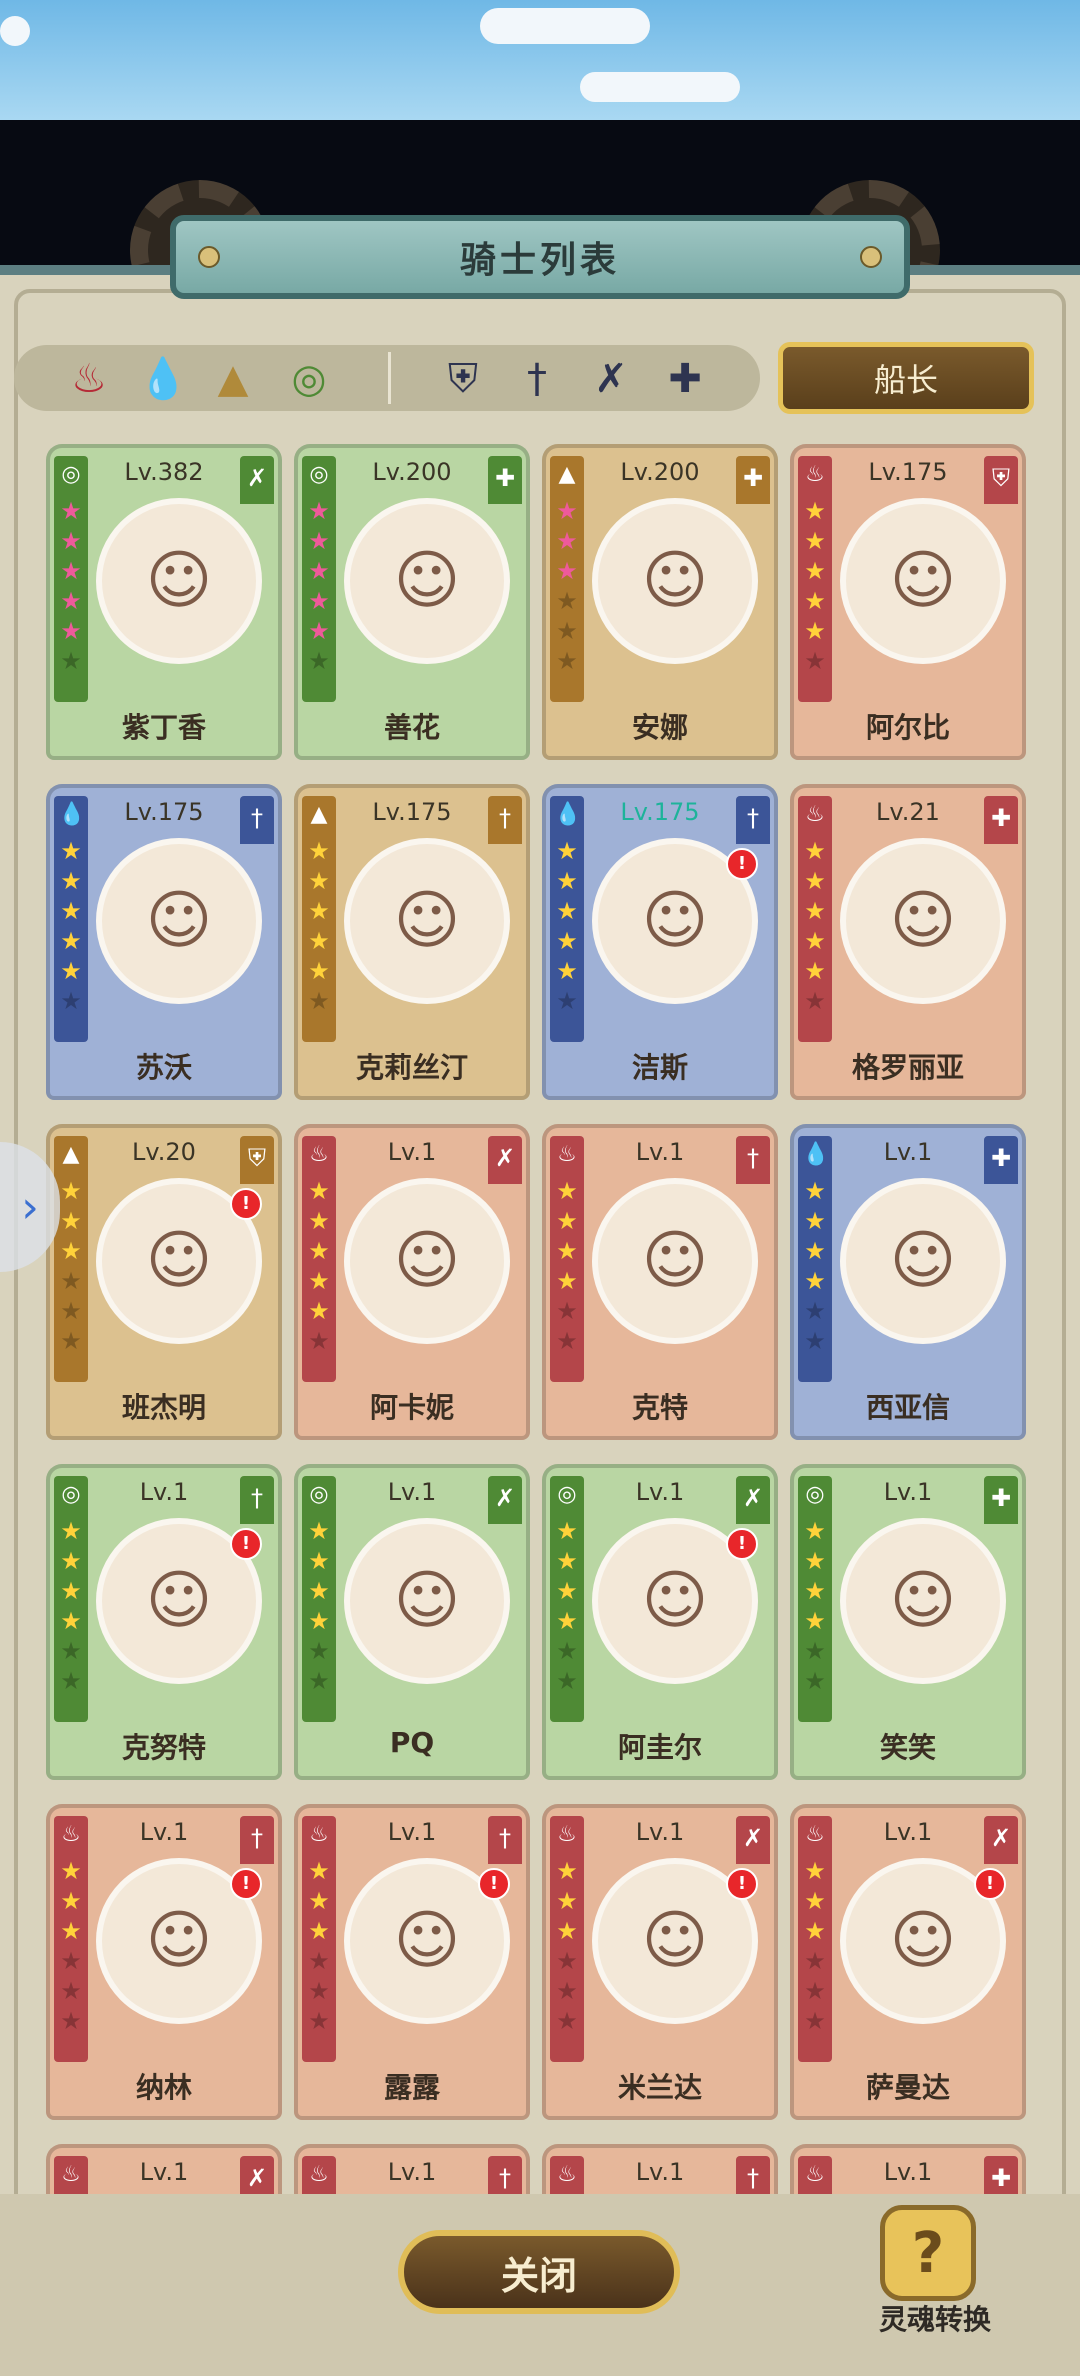 This screenshot has width=1080, height=2376. I want to click on sword-icon: †, so click(537, 379).